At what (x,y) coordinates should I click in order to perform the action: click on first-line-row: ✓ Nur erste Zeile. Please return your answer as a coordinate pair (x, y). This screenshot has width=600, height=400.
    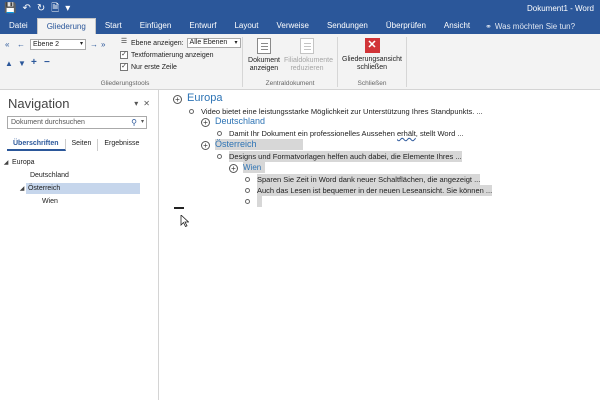
    Looking at the image, I should click on (148, 67).